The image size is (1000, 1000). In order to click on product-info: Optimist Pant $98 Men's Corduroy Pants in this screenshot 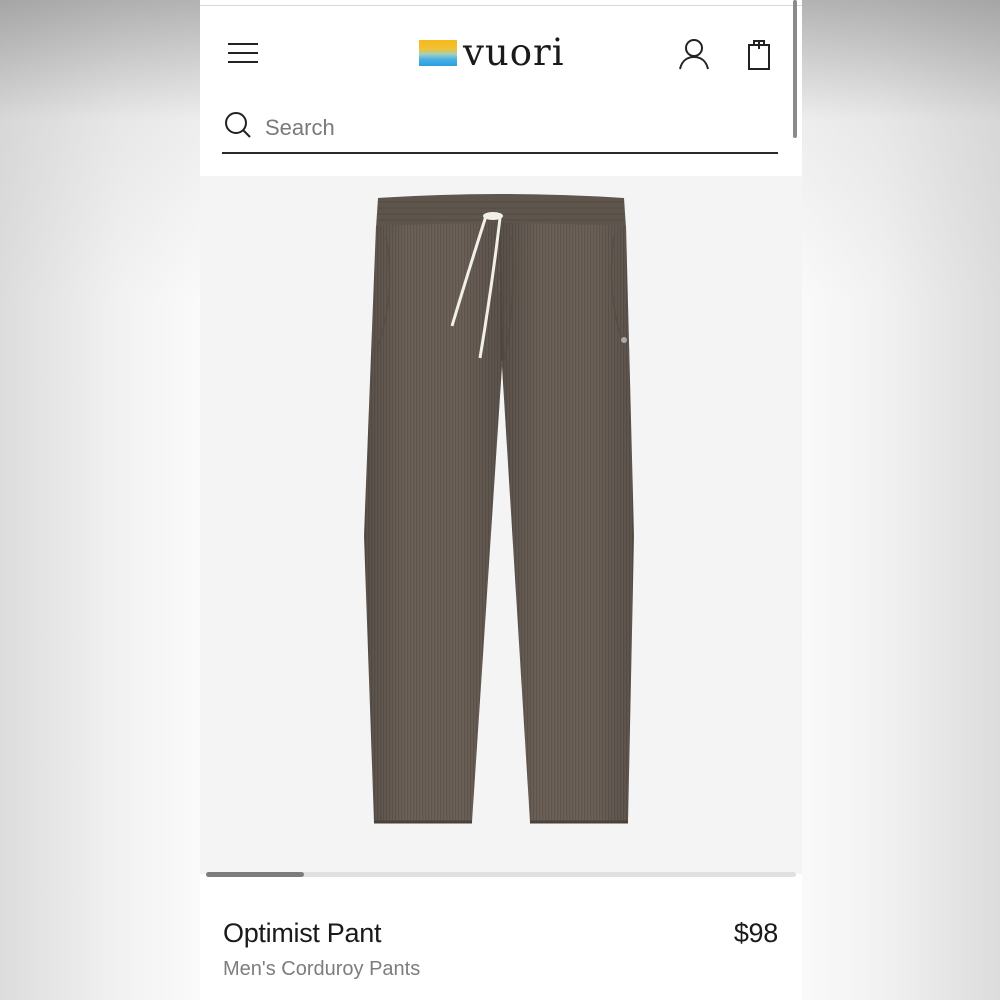, I will do `click(501, 939)`.